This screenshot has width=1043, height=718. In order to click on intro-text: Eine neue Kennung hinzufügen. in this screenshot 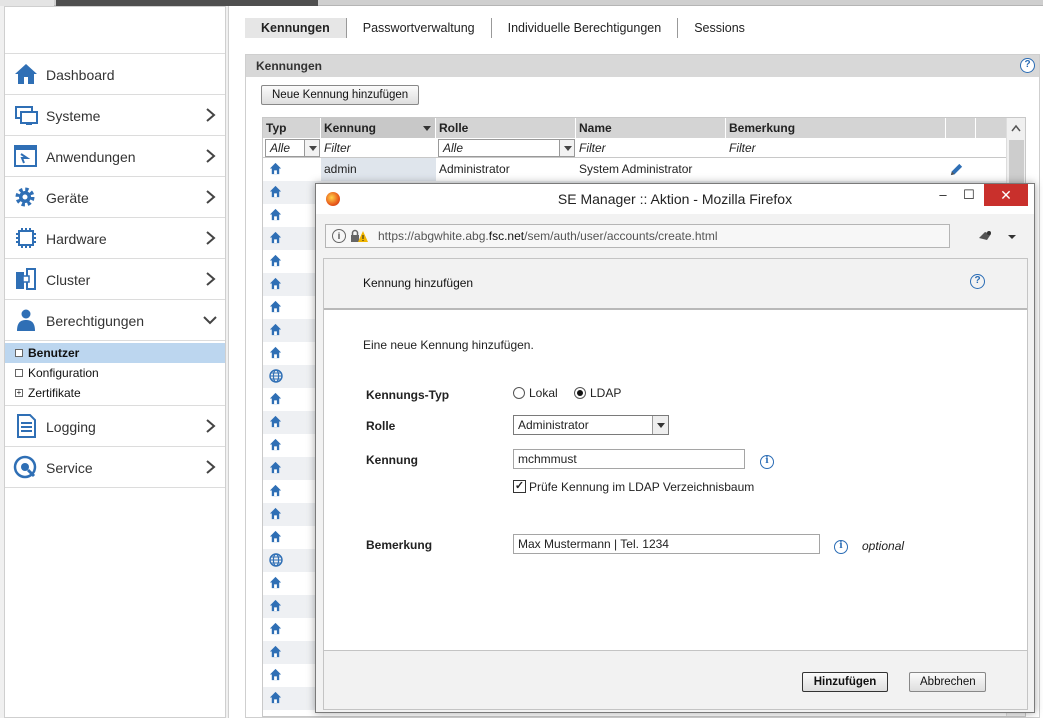, I will do `click(448, 345)`.